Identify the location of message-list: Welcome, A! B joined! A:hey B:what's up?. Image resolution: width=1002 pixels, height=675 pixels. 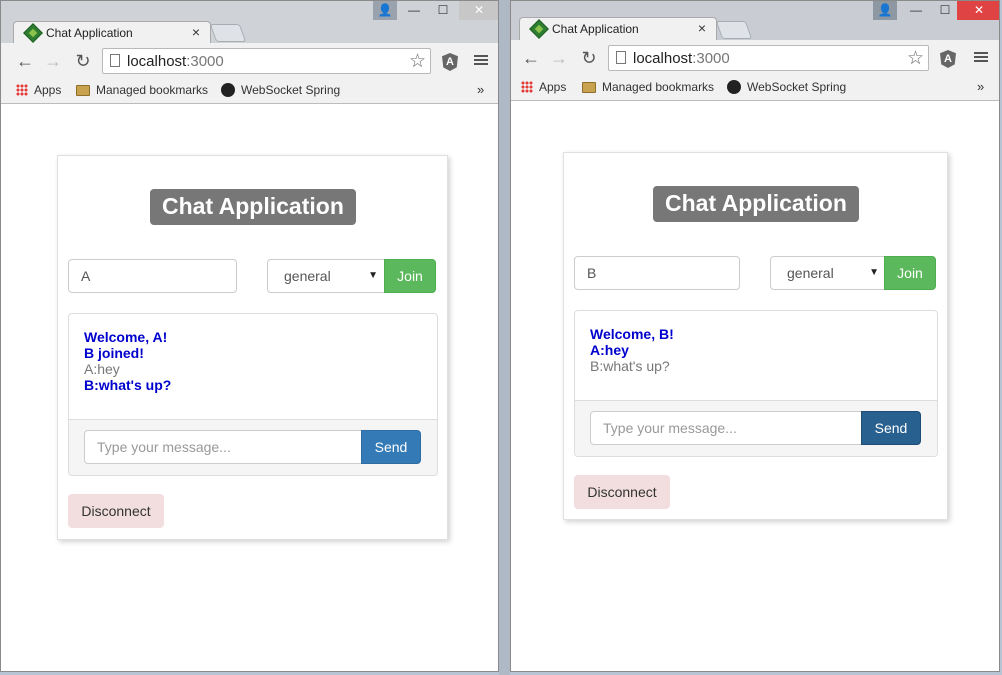
(255, 361).